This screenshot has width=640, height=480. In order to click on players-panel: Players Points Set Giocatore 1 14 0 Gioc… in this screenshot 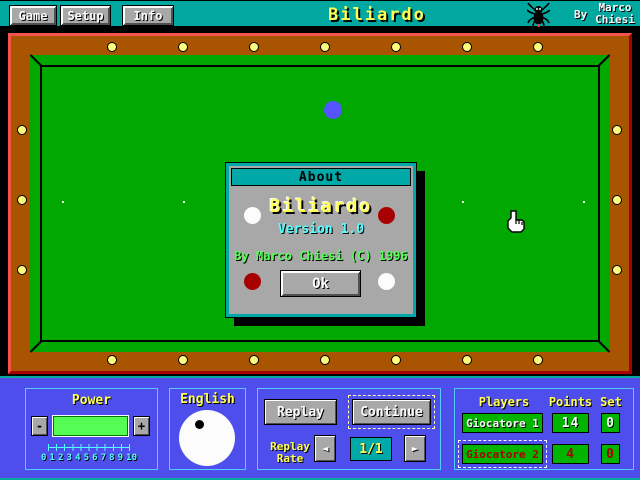, I will do `click(544, 429)`.